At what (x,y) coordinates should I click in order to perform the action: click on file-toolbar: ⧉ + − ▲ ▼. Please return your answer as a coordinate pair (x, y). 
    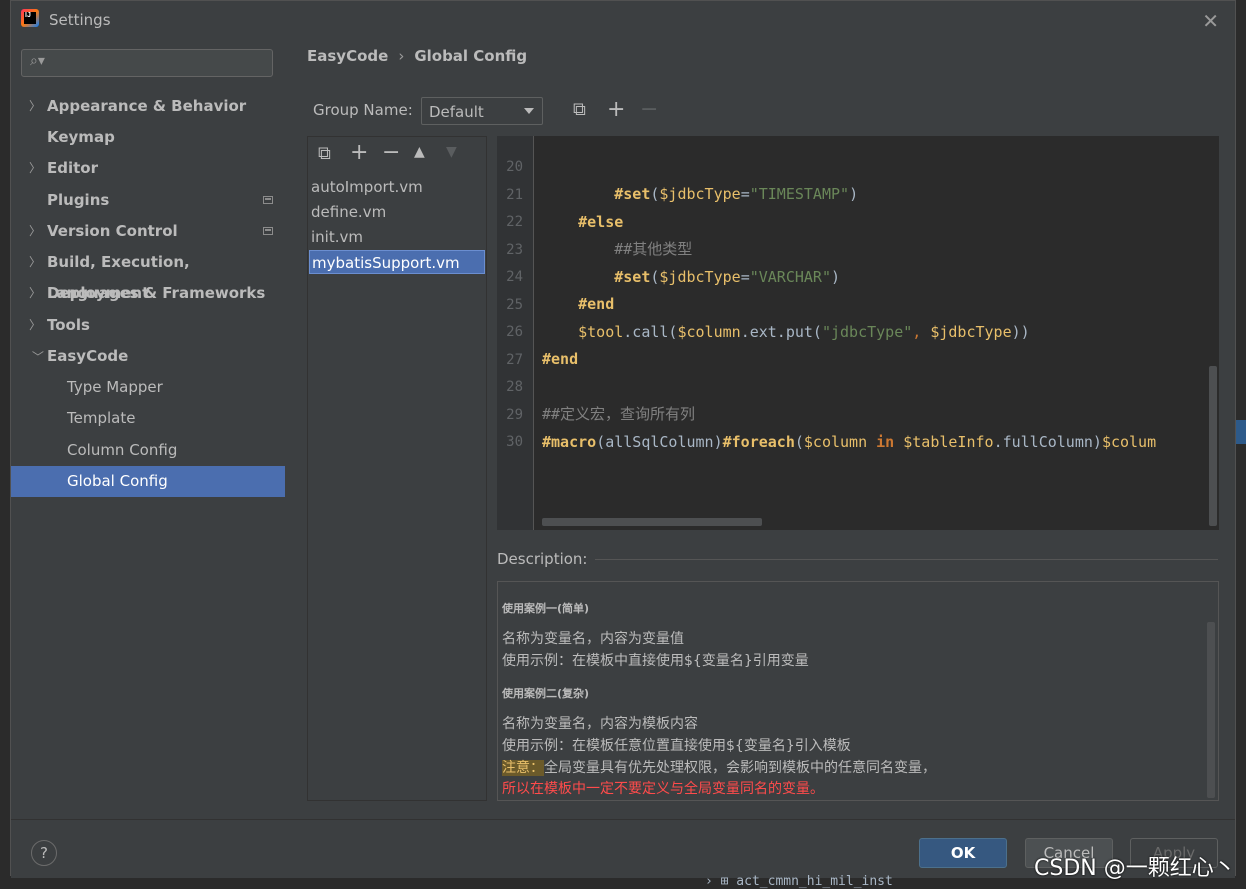
    Looking at the image, I should click on (397, 155).